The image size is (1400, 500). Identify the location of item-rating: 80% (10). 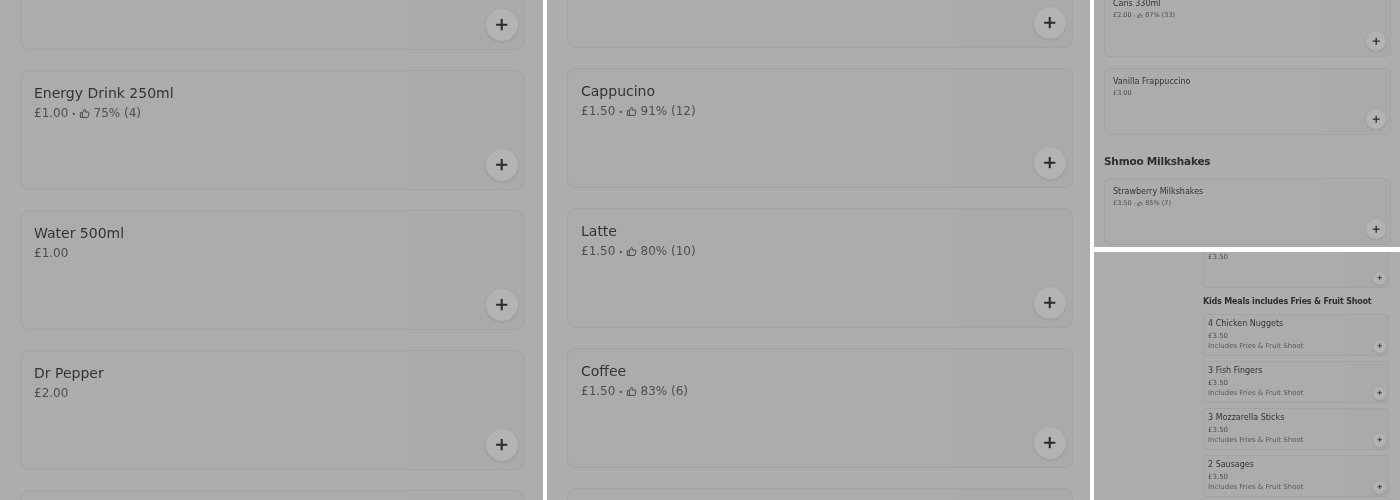
(668, 251).